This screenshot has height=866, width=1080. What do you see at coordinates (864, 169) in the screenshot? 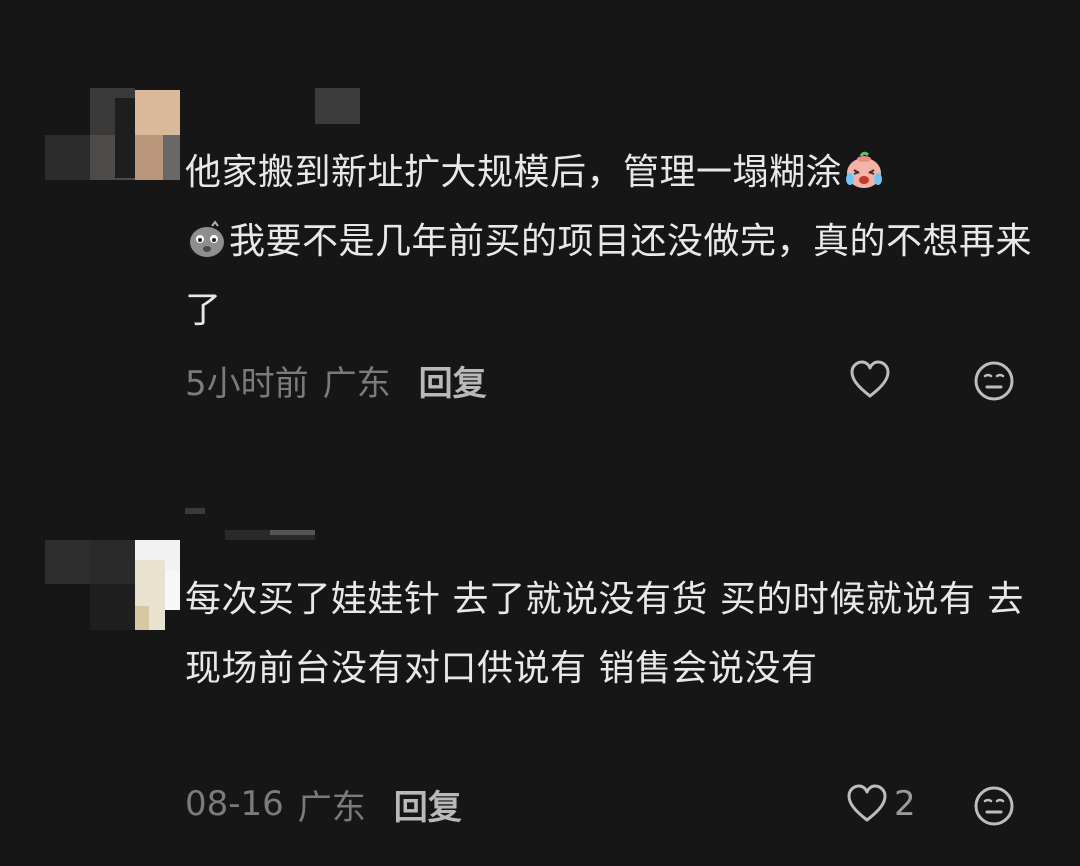
I see `crying-laughing-emoji-icon` at bounding box center [864, 169].